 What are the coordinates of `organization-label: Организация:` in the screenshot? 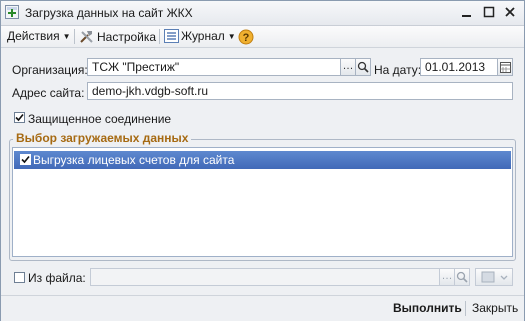 It's located at (50, 70).